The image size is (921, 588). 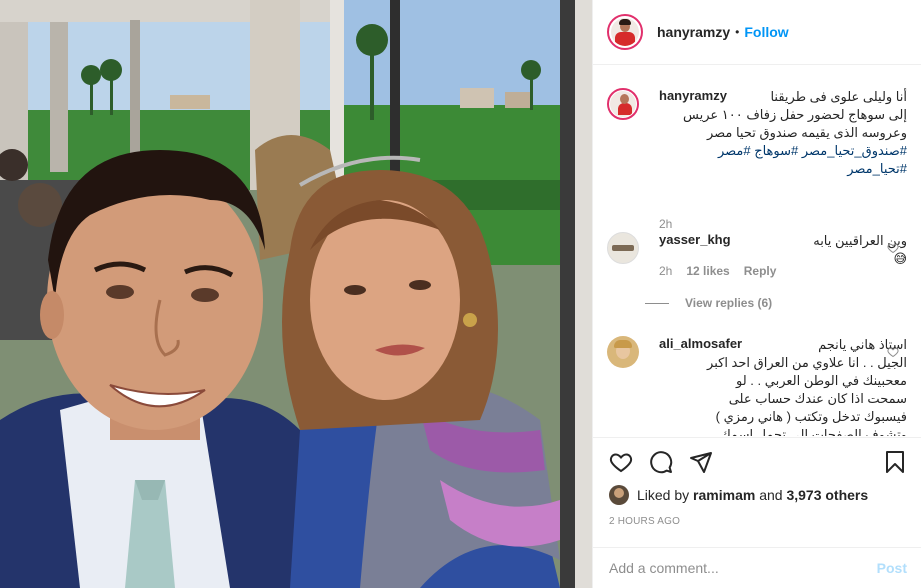 I want to click on caption-time: 2h, so click(x=665, y=224).